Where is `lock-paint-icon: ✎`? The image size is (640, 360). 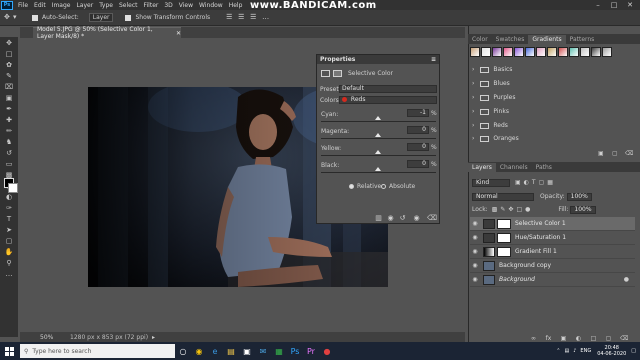 lock-paint-icon: ✎ is located at coordinates (502, 209).